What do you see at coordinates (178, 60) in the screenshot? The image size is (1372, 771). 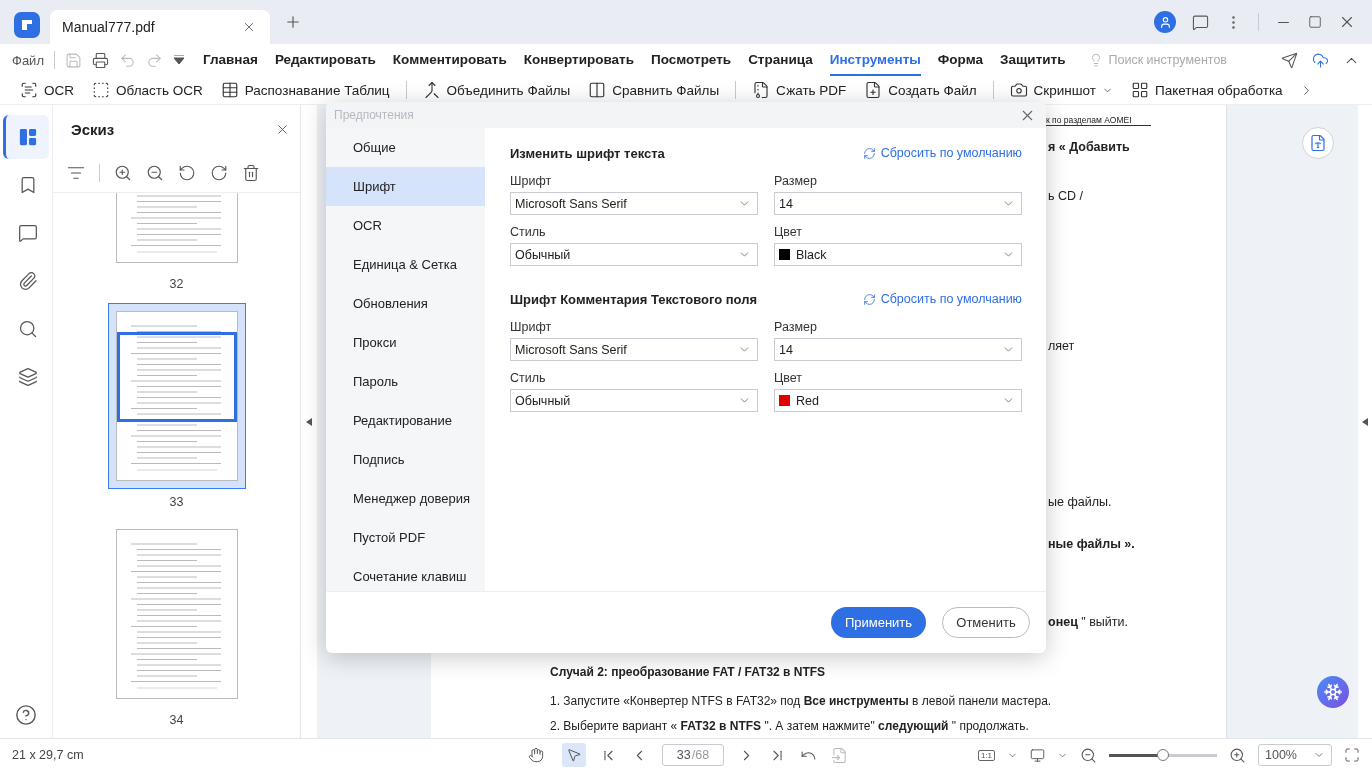 I see `dropdown-icon` at bounding box center [178, 60].